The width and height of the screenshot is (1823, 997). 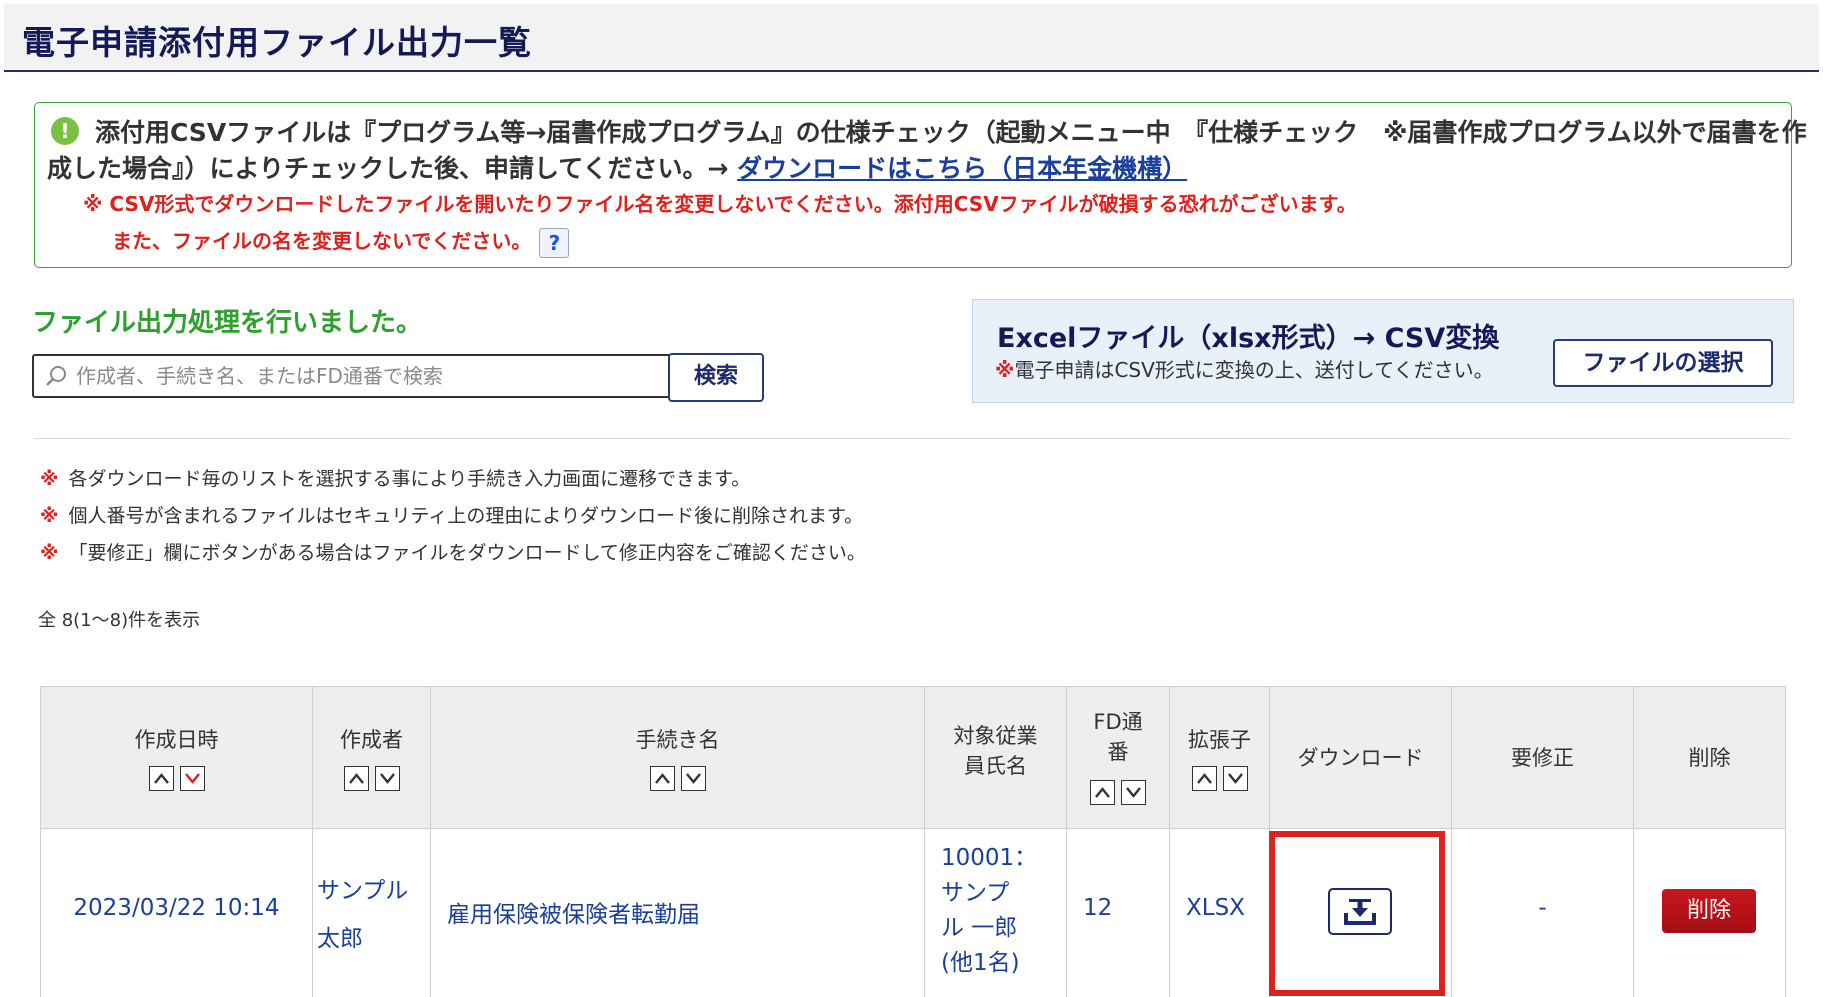 I want to click on help-button: ?, so click(x=554, y=242).